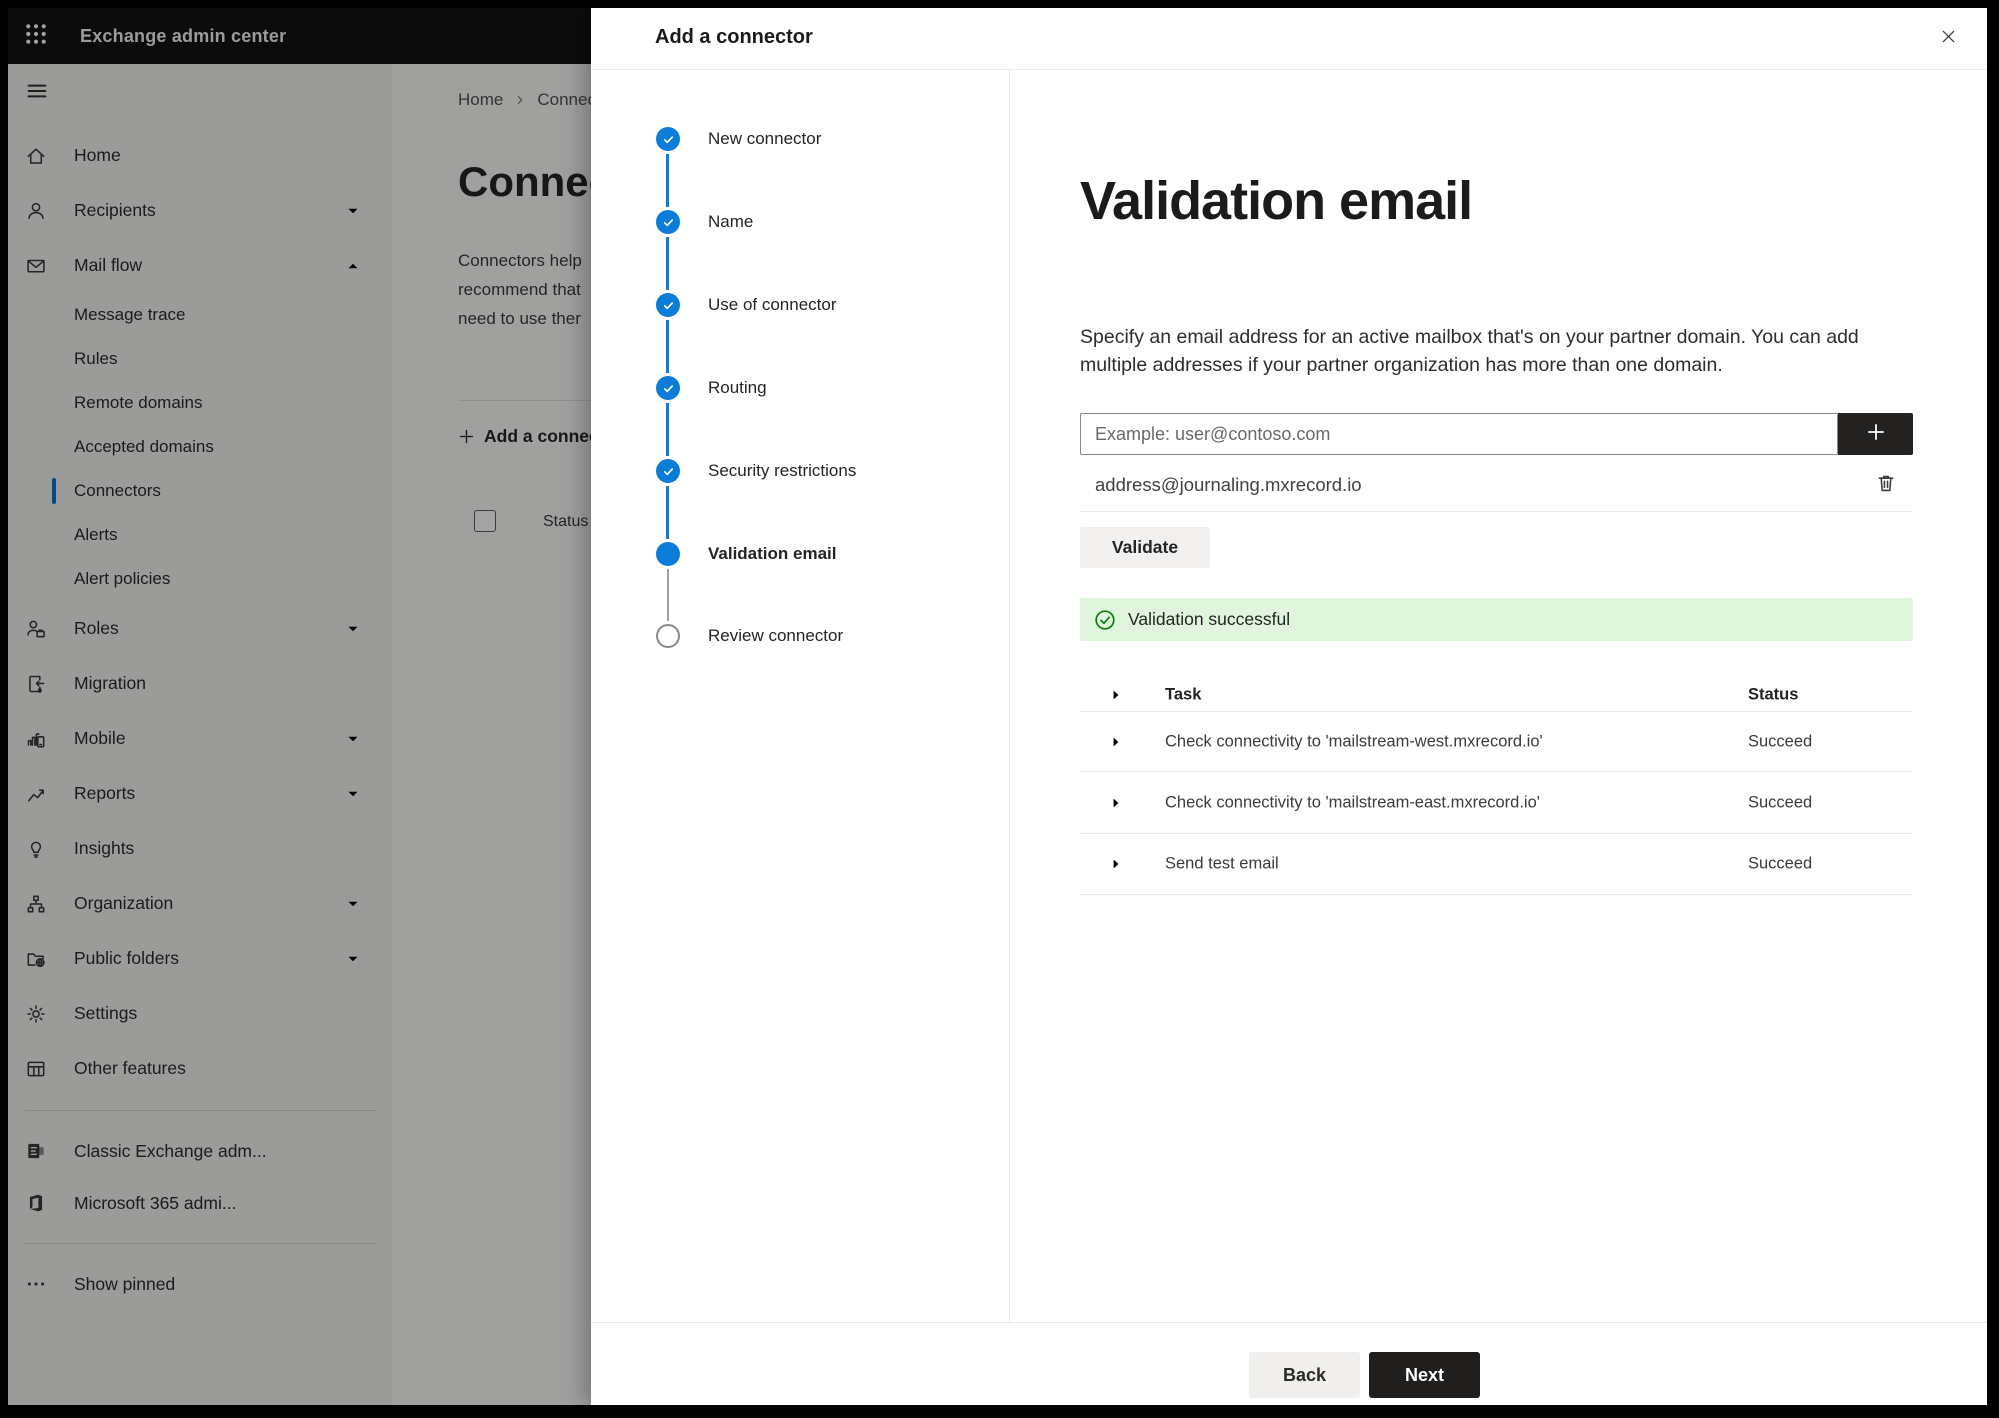  I want to click on banner-text: Validation successful, so click(1209, 619).